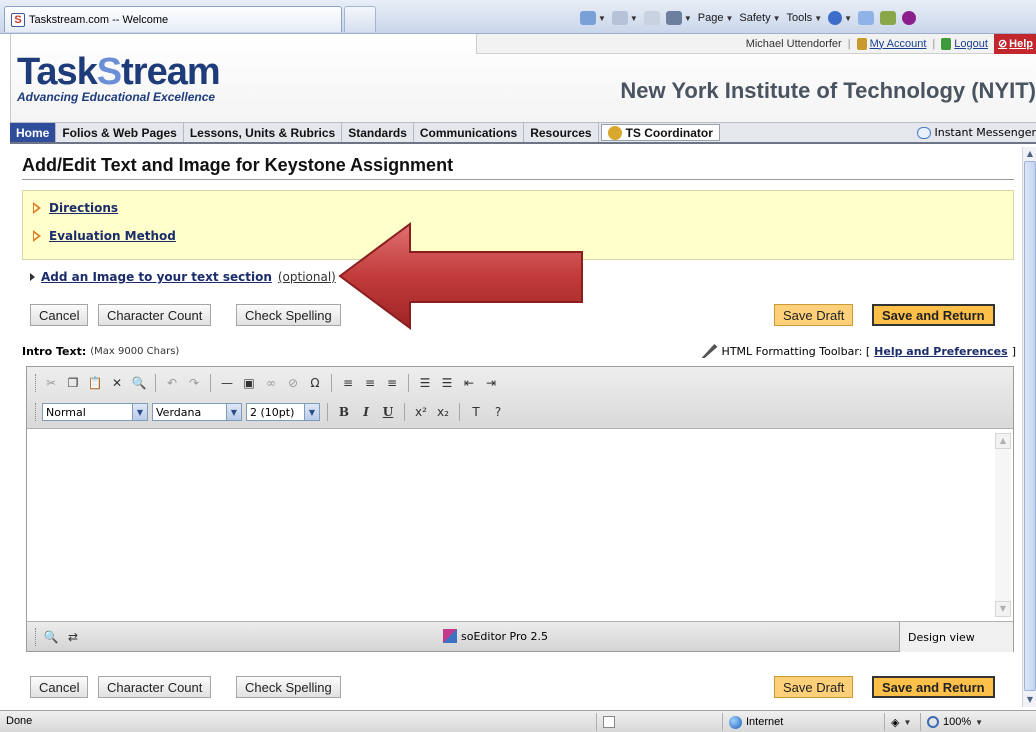 Image resolution: width=1036 pixels, height=732 pixels. Describe the element at coordinates (891, 43) in the screenshot. I see `my-account-link: My Account` at that location.